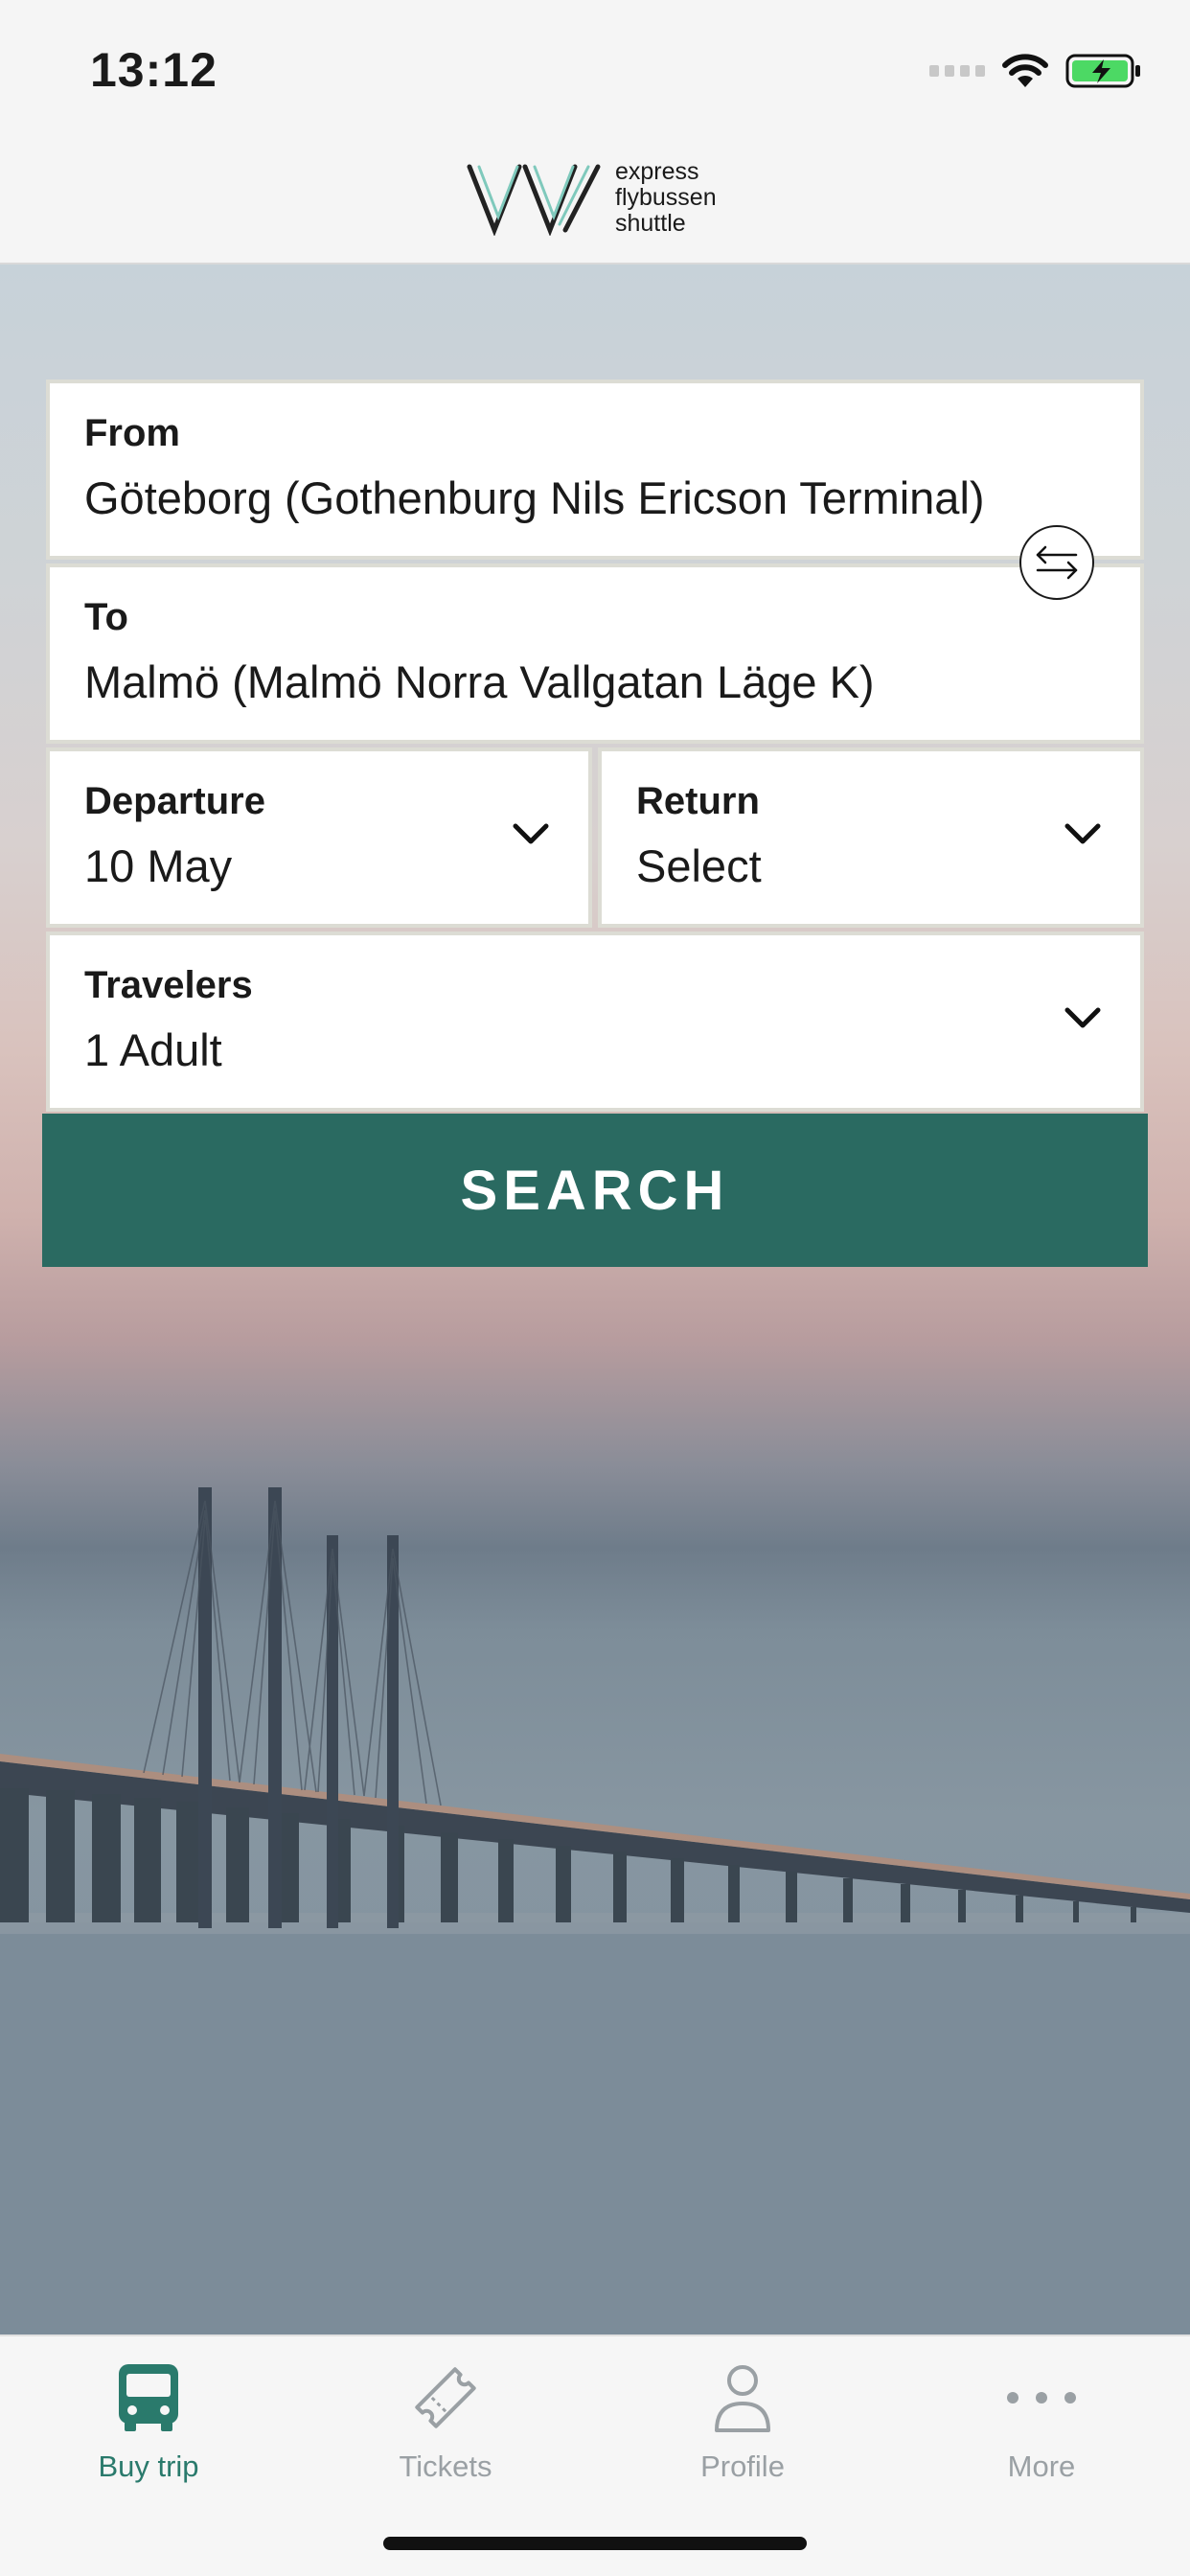  What do you see at coordinates (175, 801) in the screenshot?
I see `departure-label: Departure` at bounding box center [175, 801].